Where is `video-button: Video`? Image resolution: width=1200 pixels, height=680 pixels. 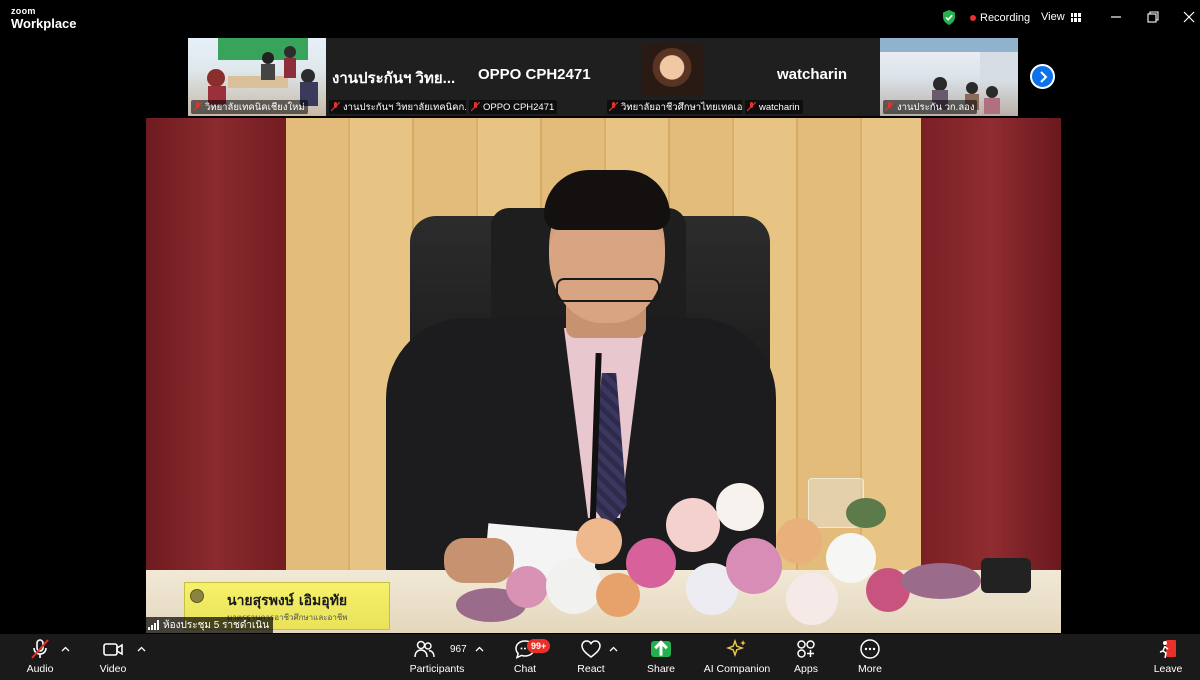 video-button: Video is located at coordinates (113, 656).